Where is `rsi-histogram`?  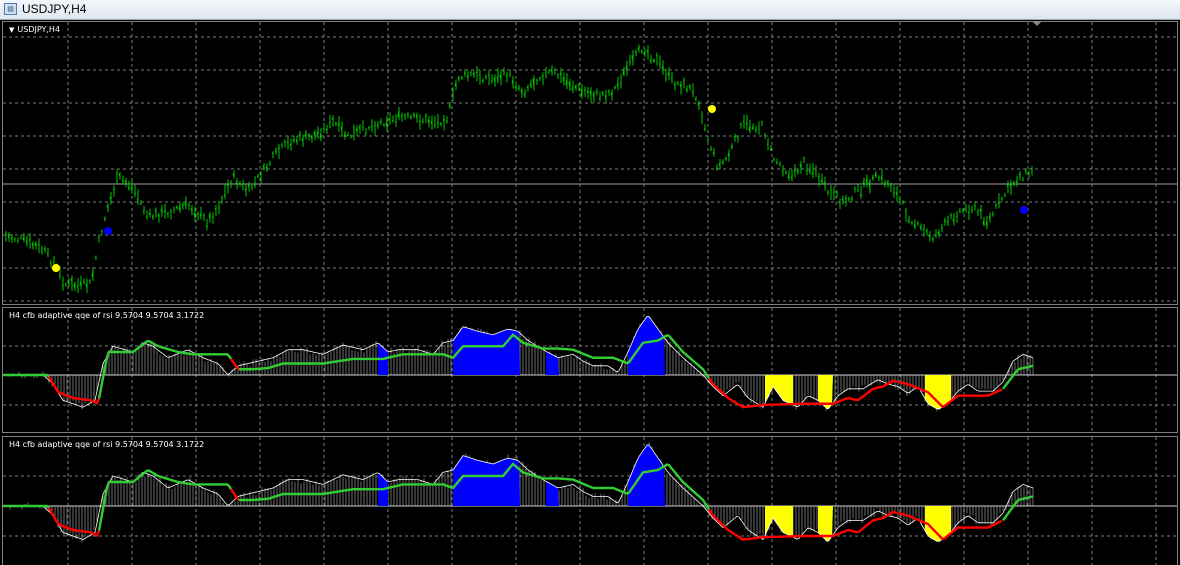 rsi-histogram is located at coordinates (520, 364).